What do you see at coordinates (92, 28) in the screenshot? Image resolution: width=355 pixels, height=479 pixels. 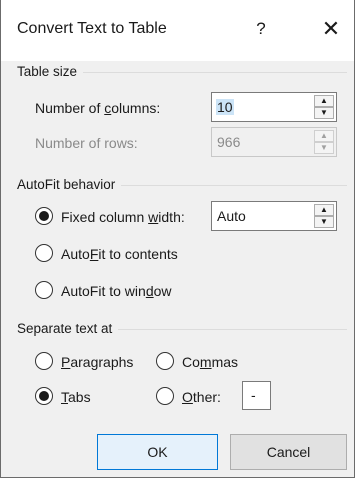 I see `dialog-title: Convert Text to Table` at bounding box center [92, 28].